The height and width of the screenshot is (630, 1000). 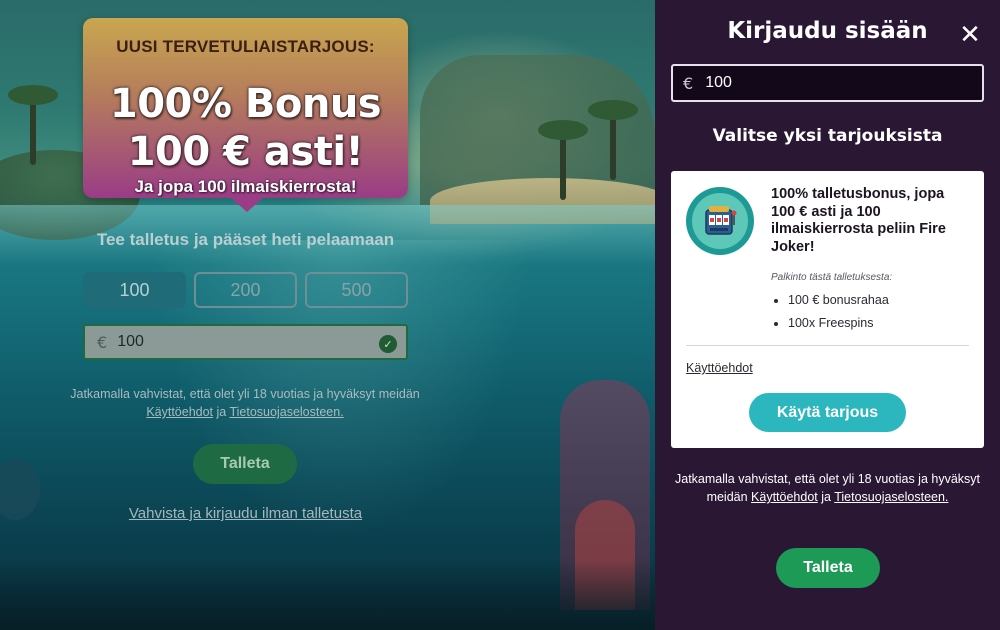 What do you see at coordinates (245, 239) in the screenshot?
I see `deposit-title: Tee talletus ja pääset heti pelaamaan` at bounding box center [245, 239].